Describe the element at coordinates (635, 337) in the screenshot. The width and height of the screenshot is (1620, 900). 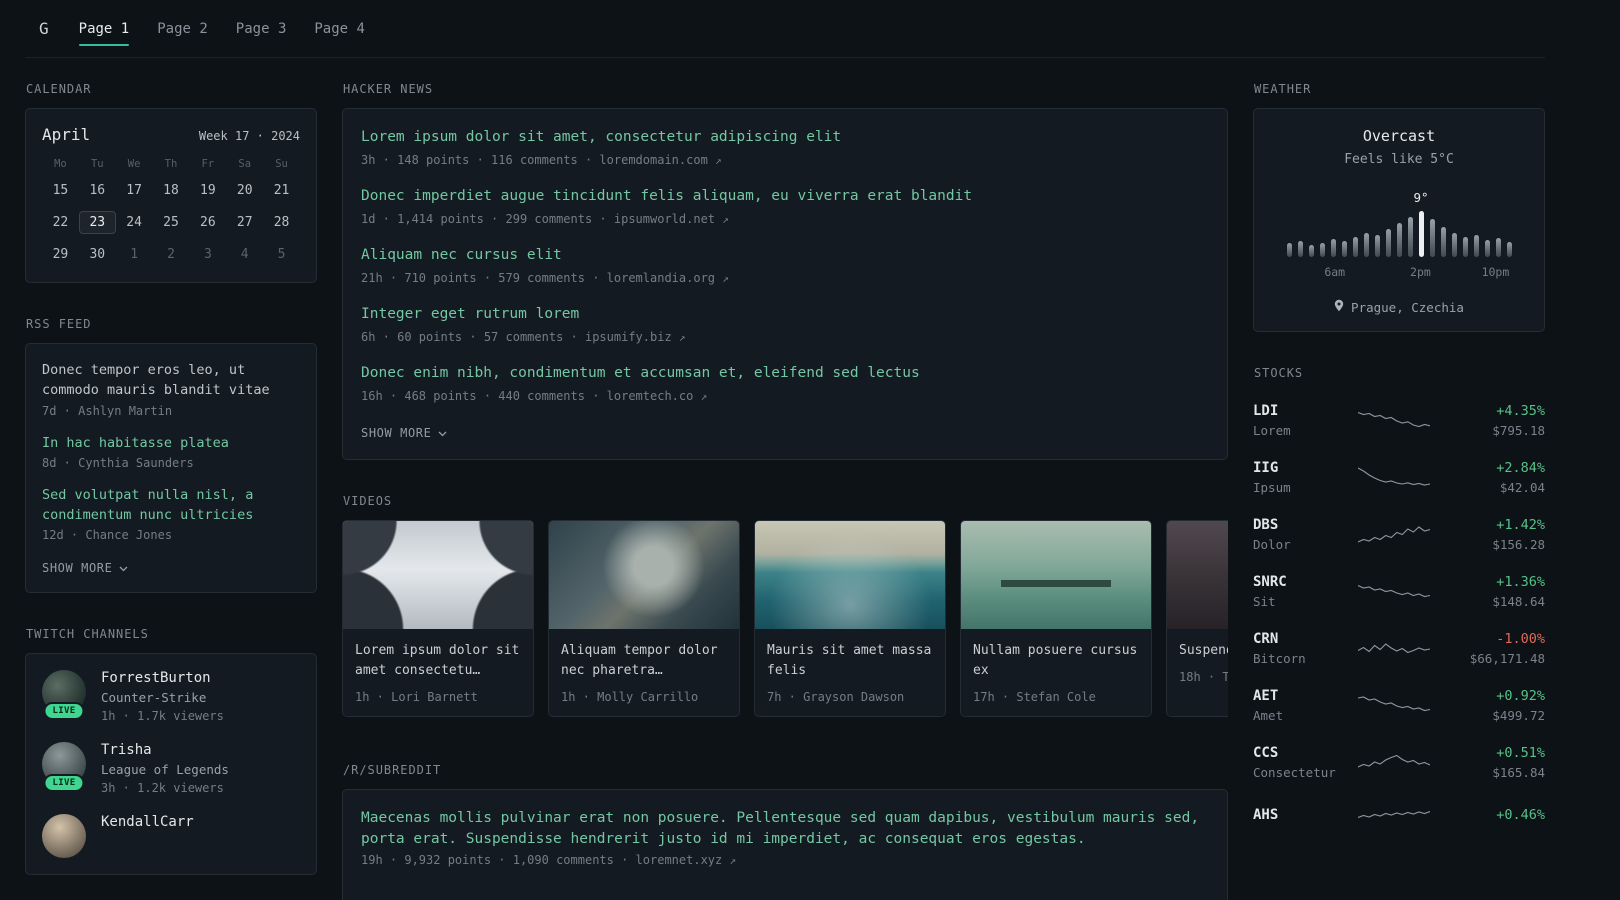
I see `hn-item-domain-link: ipsumify.biz ↗` at that location.